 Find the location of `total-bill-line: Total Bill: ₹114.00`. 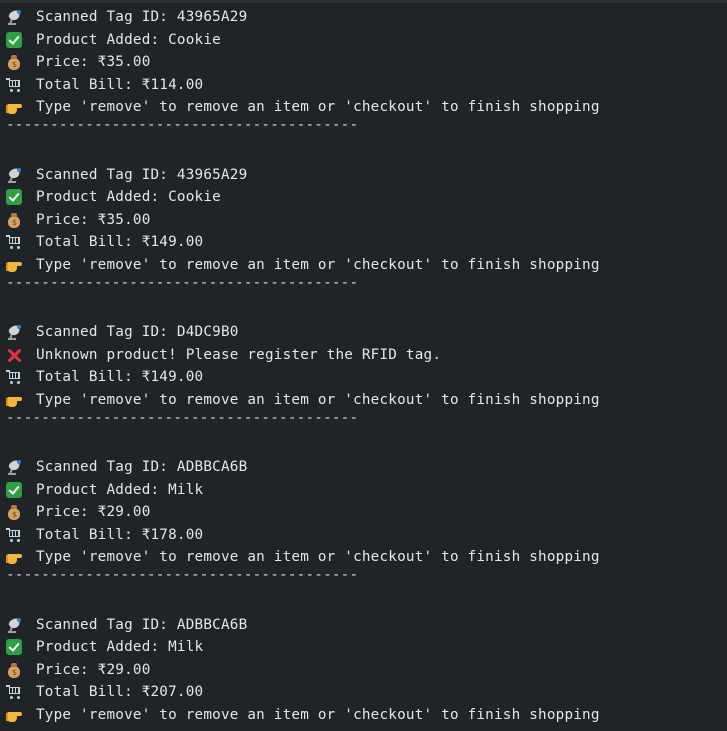

total-bill-line: Total Bill: ₹114.00 is located at coordinates (104, 85).